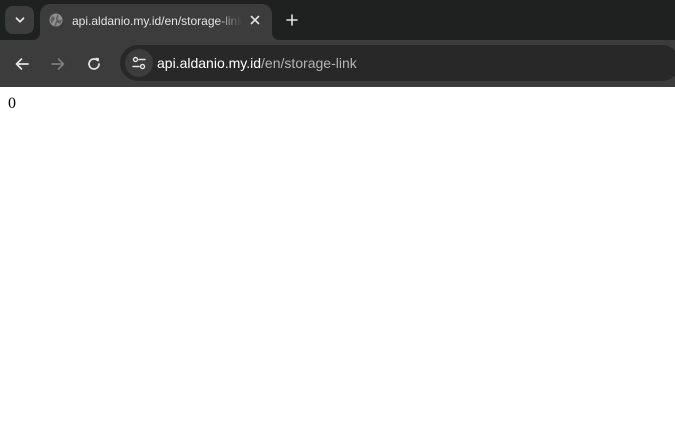 Image resolution: width=675 pixels, height=430 pixels. Describe the element at coordinates (56, 20) in the screenshot. I see `globe-icon` at that location.